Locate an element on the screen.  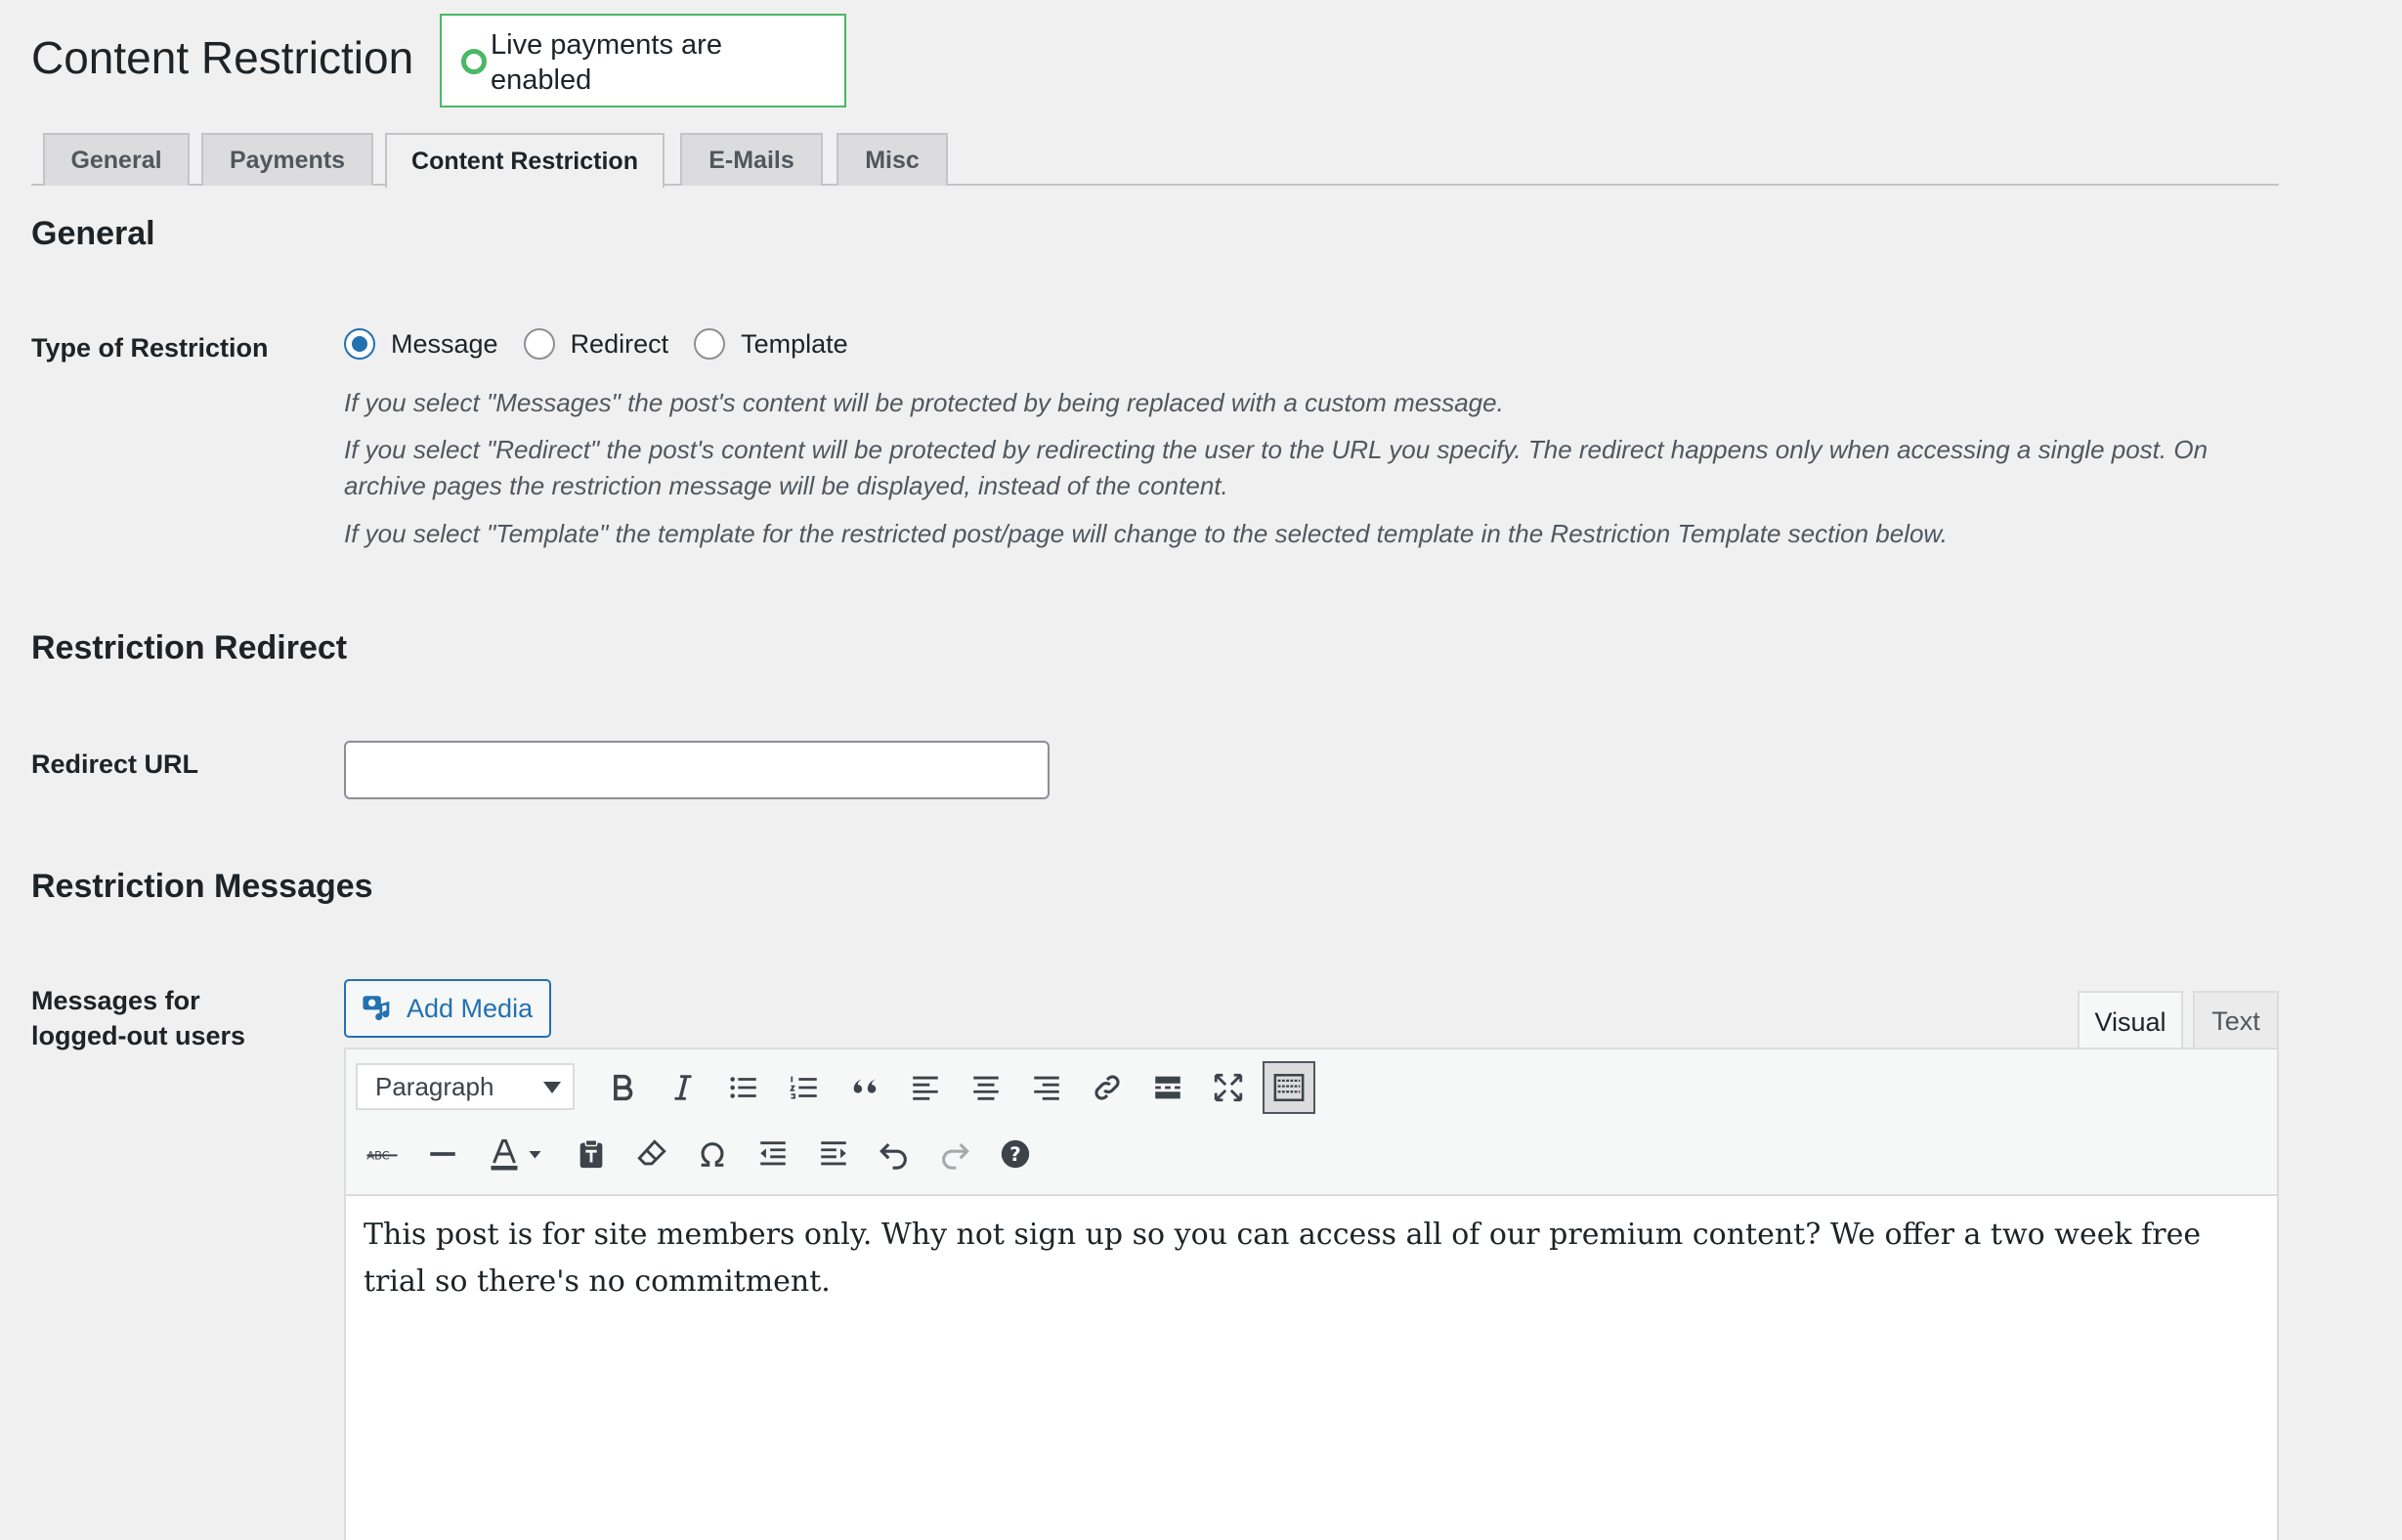
undo-icon is located at coordinates (893, 1156).